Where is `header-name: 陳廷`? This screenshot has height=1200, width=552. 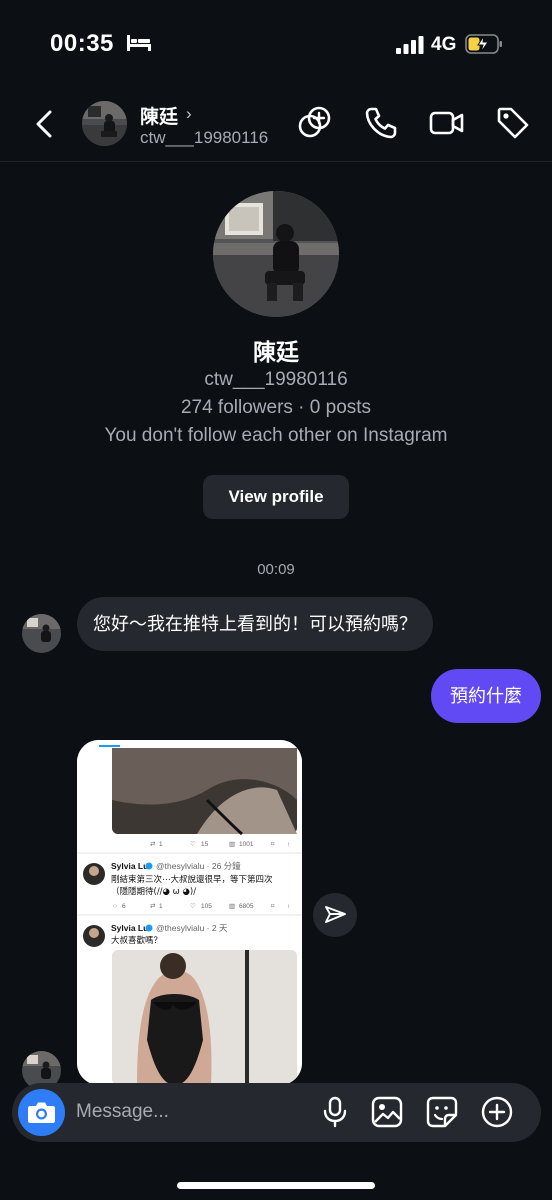
header-name: 陳廷 is located at coordinates (159, 115).